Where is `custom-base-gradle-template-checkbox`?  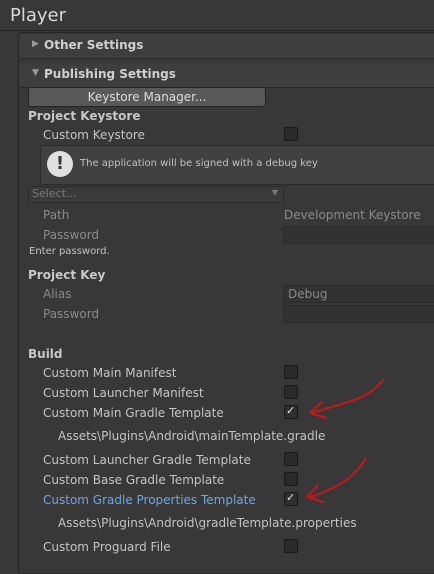 custom-base-gradle-template-checkbox is located at coordinates (291, 479).